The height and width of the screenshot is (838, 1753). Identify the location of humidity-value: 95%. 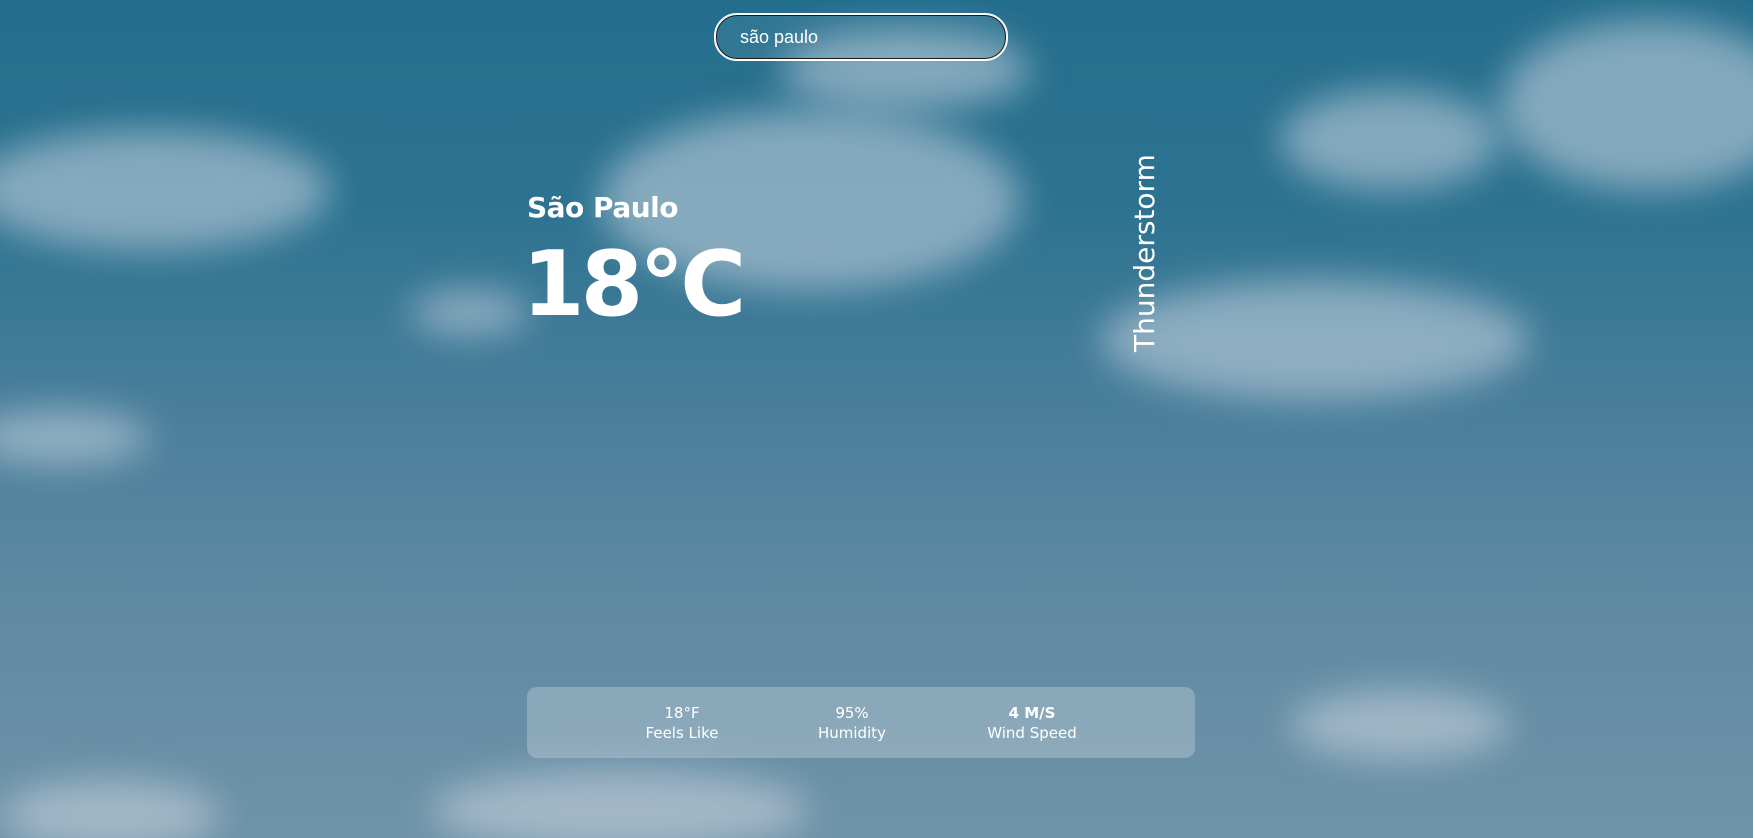
(852, 713).